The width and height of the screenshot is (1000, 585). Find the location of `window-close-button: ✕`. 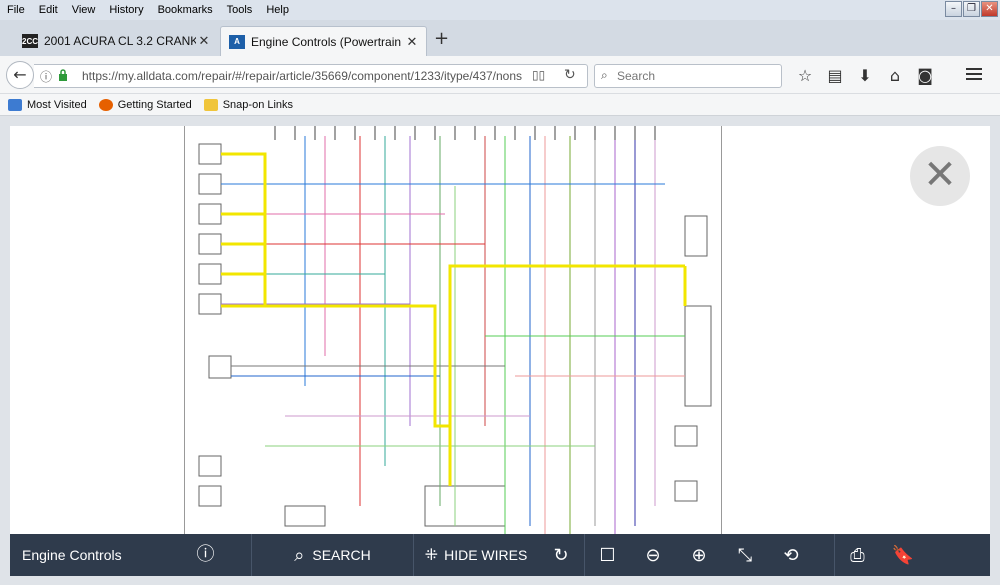

window-close-button: ✕ is located at coordinates (989, 9).